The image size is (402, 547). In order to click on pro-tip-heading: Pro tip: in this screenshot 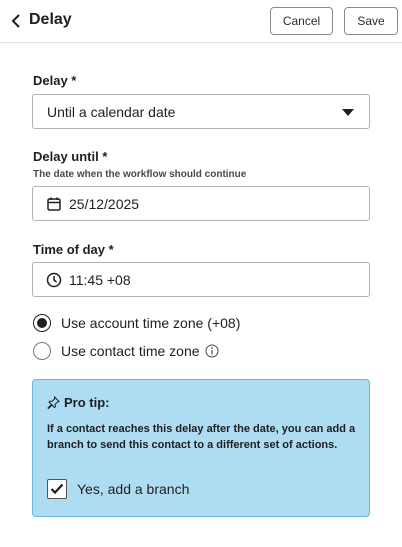, I will do `click(78, 402)`.